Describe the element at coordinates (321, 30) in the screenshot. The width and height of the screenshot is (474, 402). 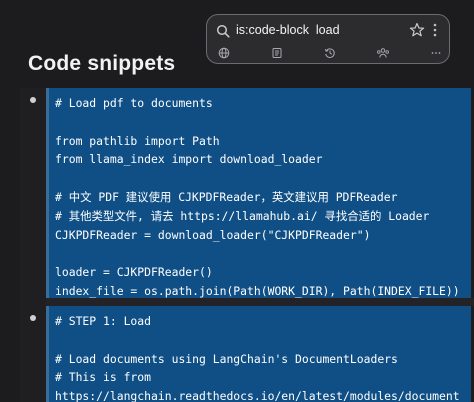
I see `search-input` at that location.